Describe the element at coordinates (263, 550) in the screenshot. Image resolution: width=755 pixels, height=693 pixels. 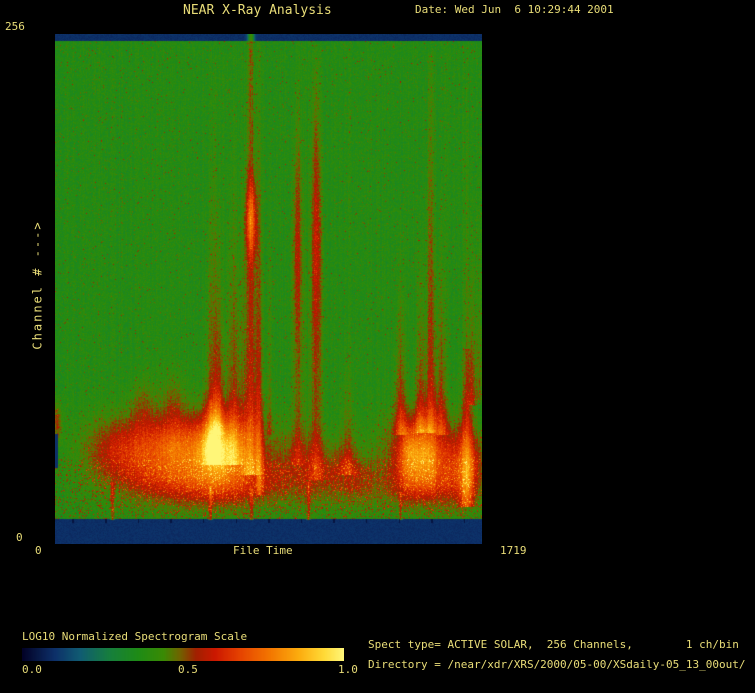
I see `x-axis-title: File Time` at that location.